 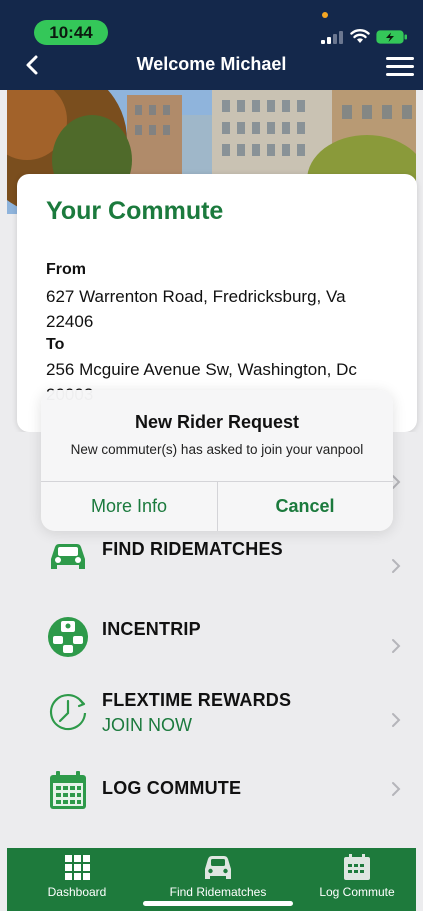 What do you see at coordinates (55, 344) in the screenshot?
I see `to-label: To` at bounding box center [55, 344].